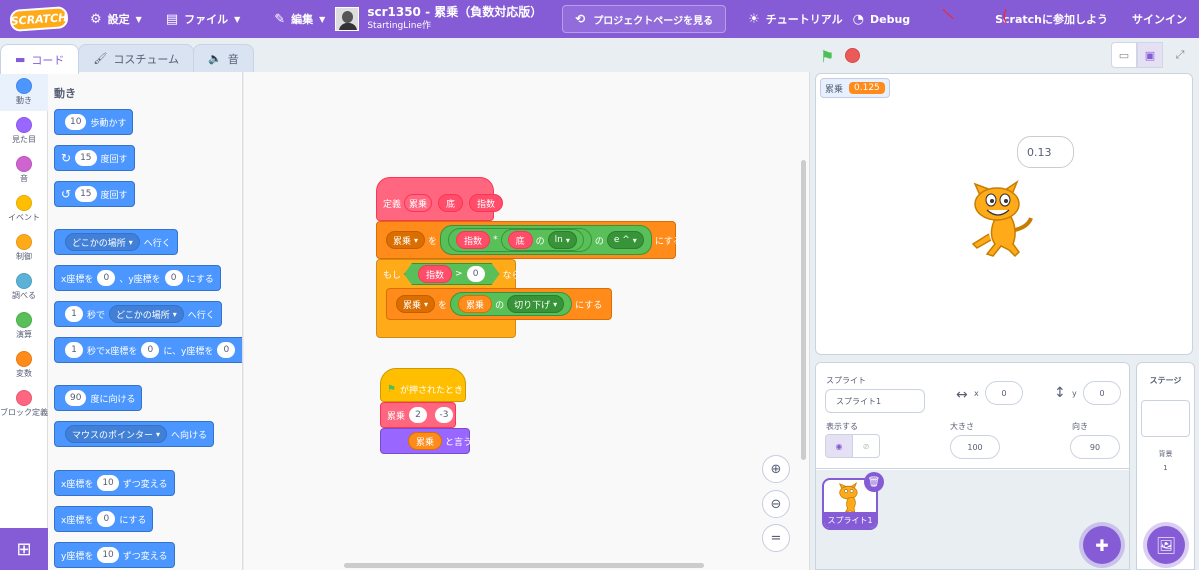 The height and width of the screenshot is (570, 1199). What do you see at coordinates (423, 385) in the screenshot?
I see `when-flag-clicked-block: ⚑ が押されたとき` at bounding box center [423, 385].